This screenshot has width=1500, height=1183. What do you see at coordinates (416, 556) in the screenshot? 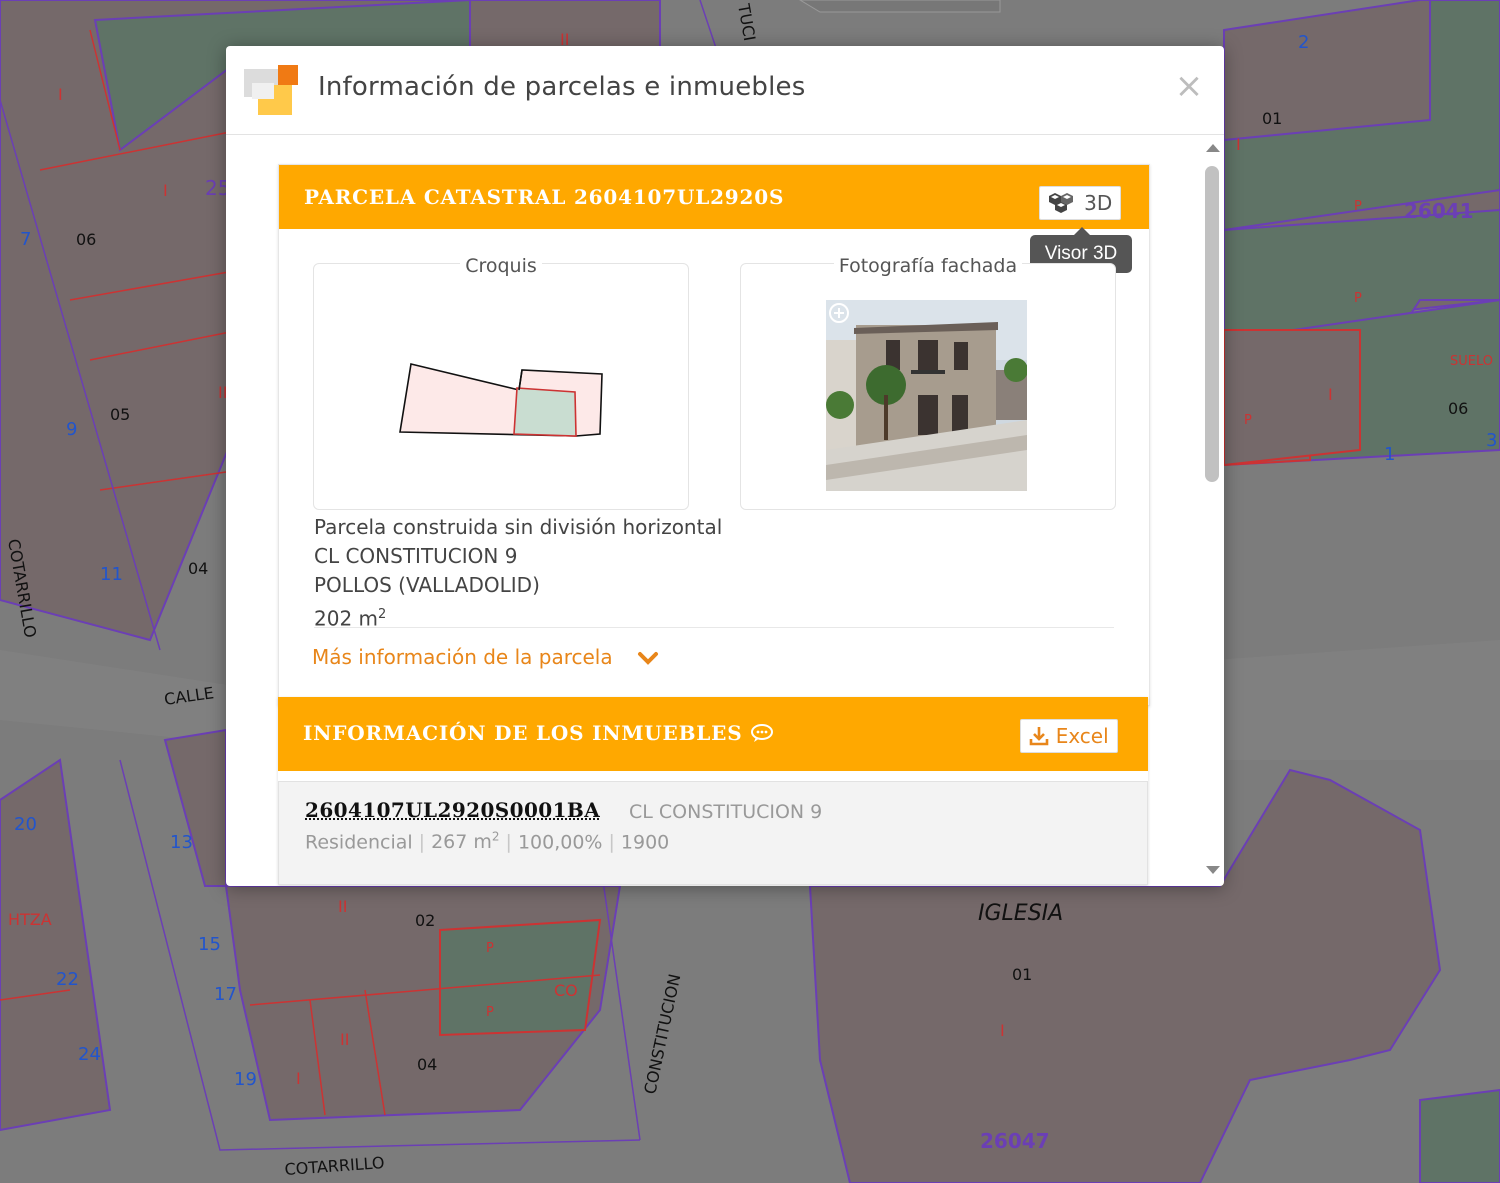
I see `parcel-address: CL CONSTITUCION 9` at bounding box center [416, 556].